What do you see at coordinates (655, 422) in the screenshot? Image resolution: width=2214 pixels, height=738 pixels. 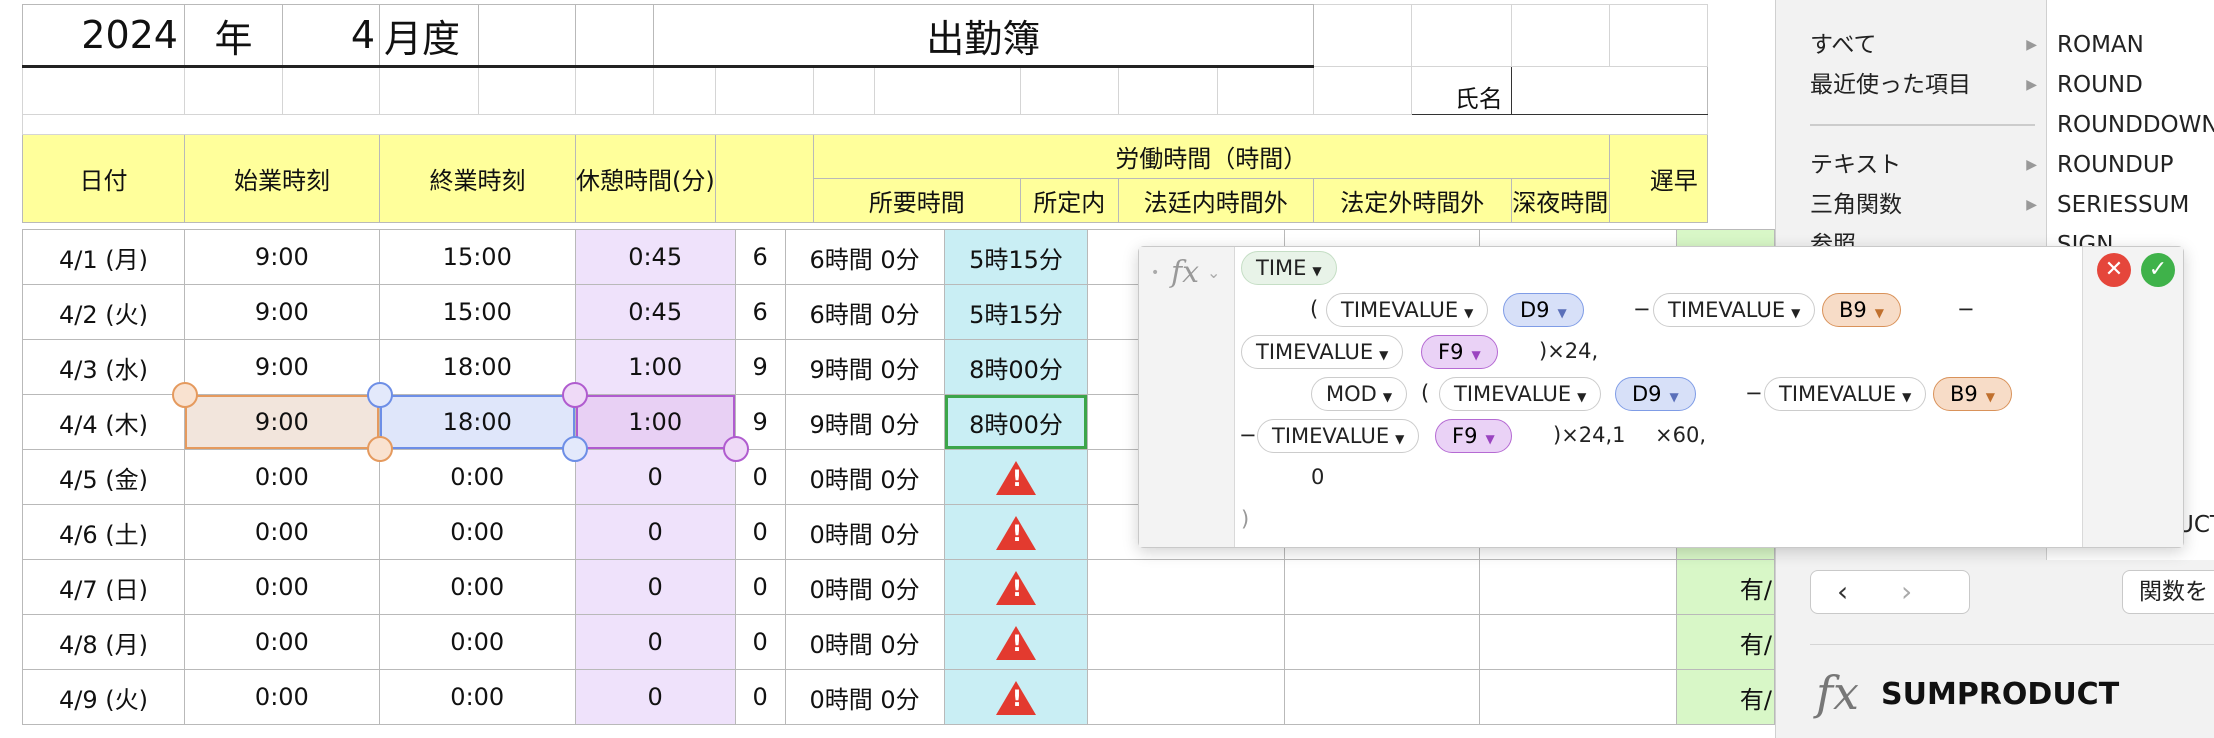 I see `break-cell: 1:00` at bounding box center [655, 422].